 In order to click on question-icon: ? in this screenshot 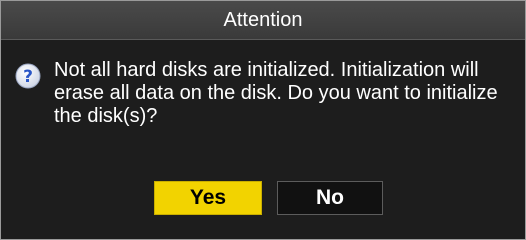, I will do `click(28, 76)`.